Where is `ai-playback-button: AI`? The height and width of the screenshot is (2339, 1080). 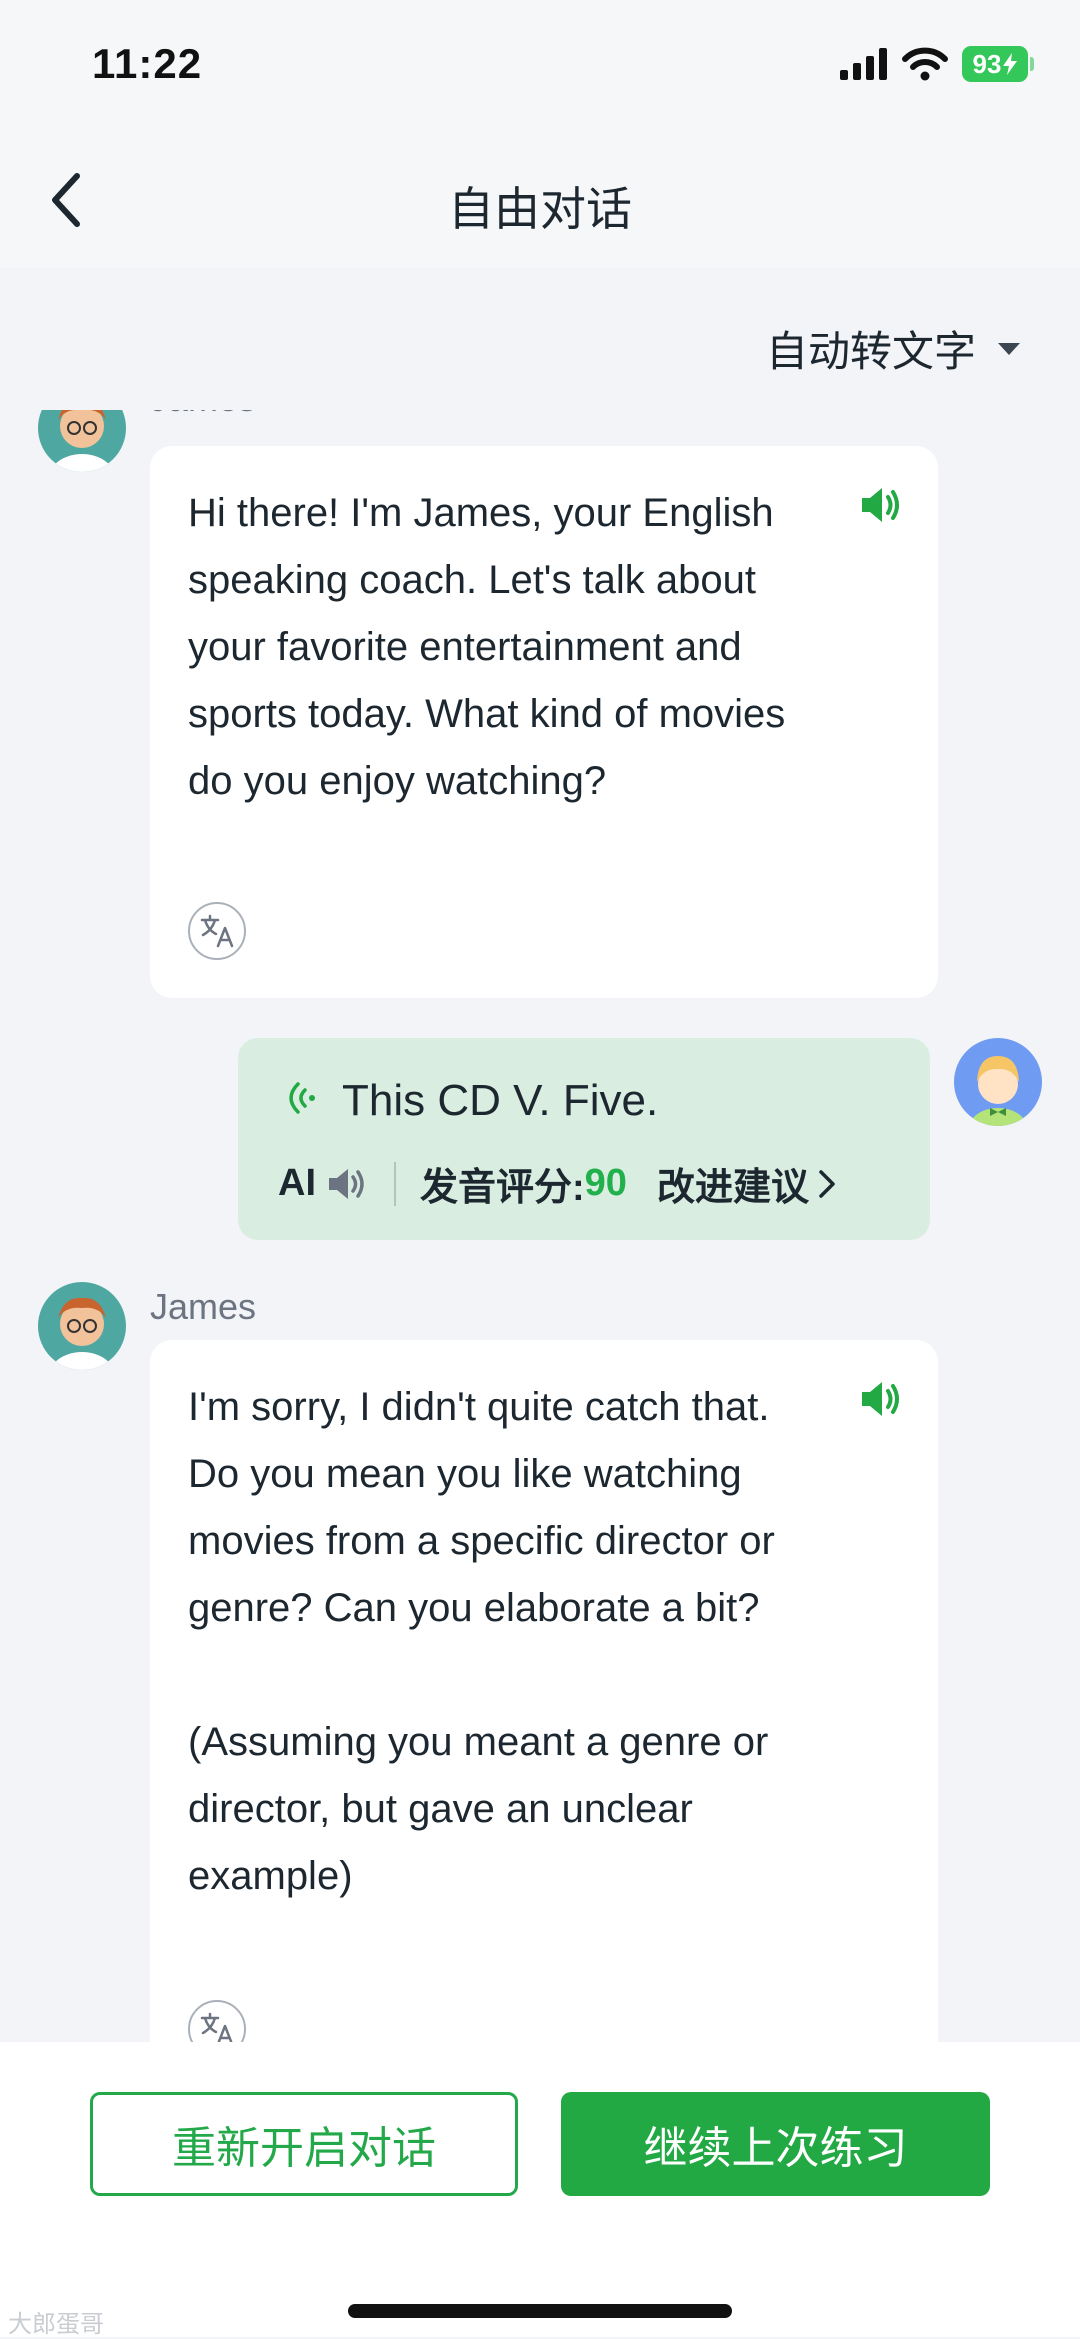
ai-playback-button: AI is located at coordinates (324, 1183).